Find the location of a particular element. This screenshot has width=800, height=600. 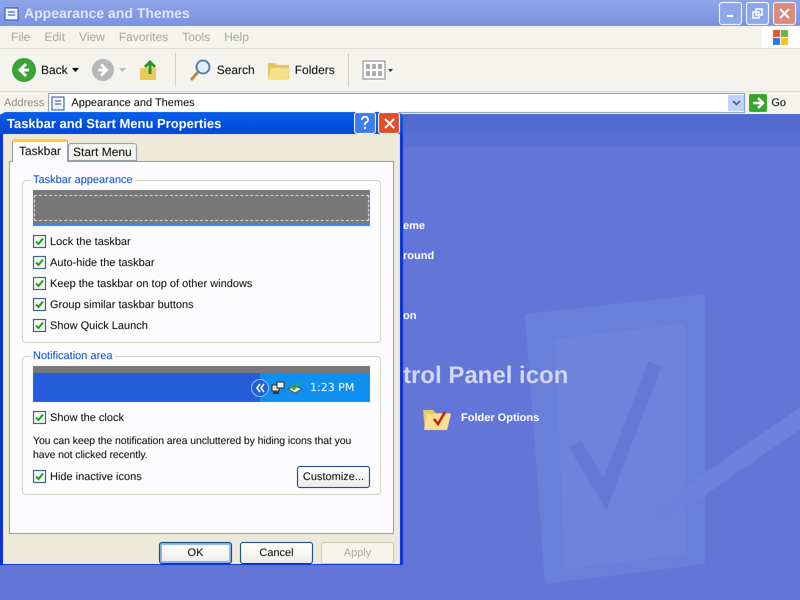

checkbox-option: Show Quick Launch is located at coordinates (90, 325).